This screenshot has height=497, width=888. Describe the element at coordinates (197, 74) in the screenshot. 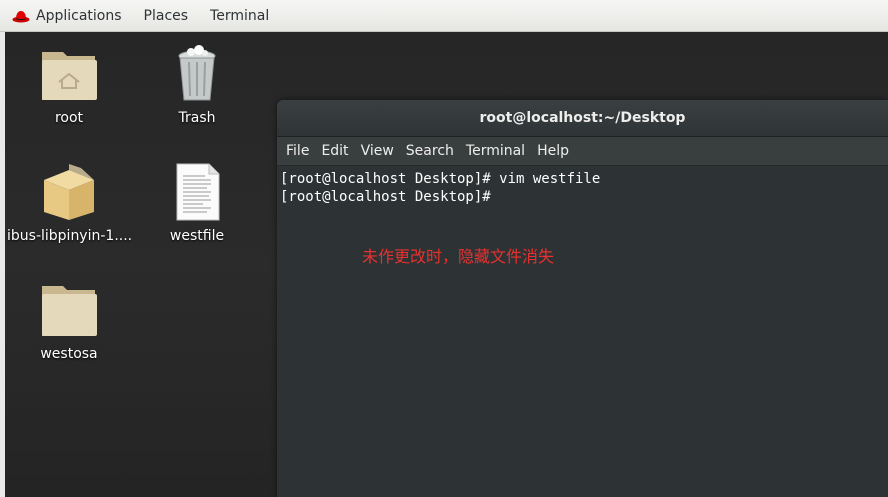

I see `trash-icon` at that location.